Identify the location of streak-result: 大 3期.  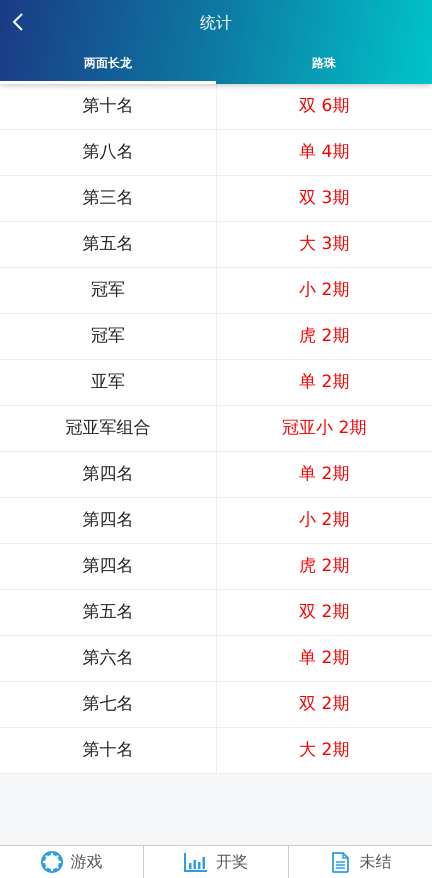
(324, 244).